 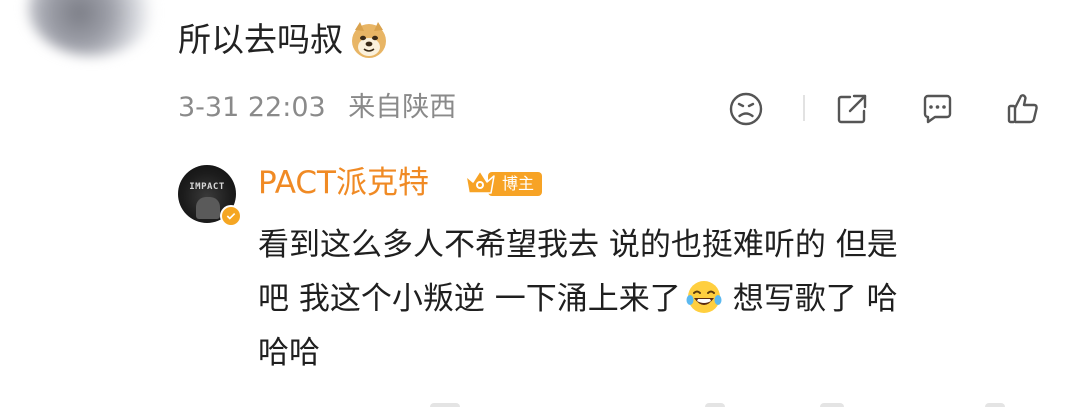 What do you see at coordinates (343, 183) in the screenshot?
I see `reply-author-name: PACT派克特` at bounding box center [343, 183].